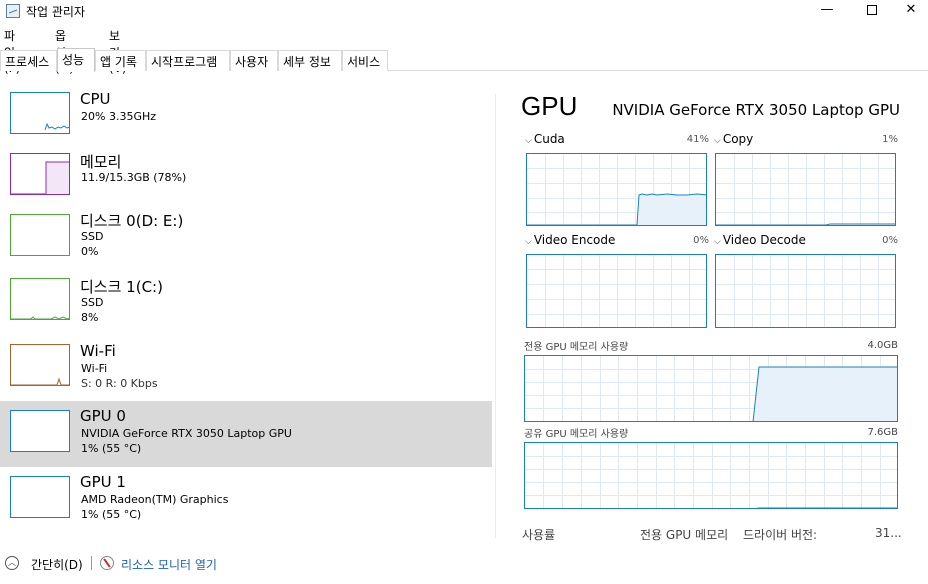  Describe the element at coordinates (911, 11) in the screenshot. I see `close-button: ✕` at that location.